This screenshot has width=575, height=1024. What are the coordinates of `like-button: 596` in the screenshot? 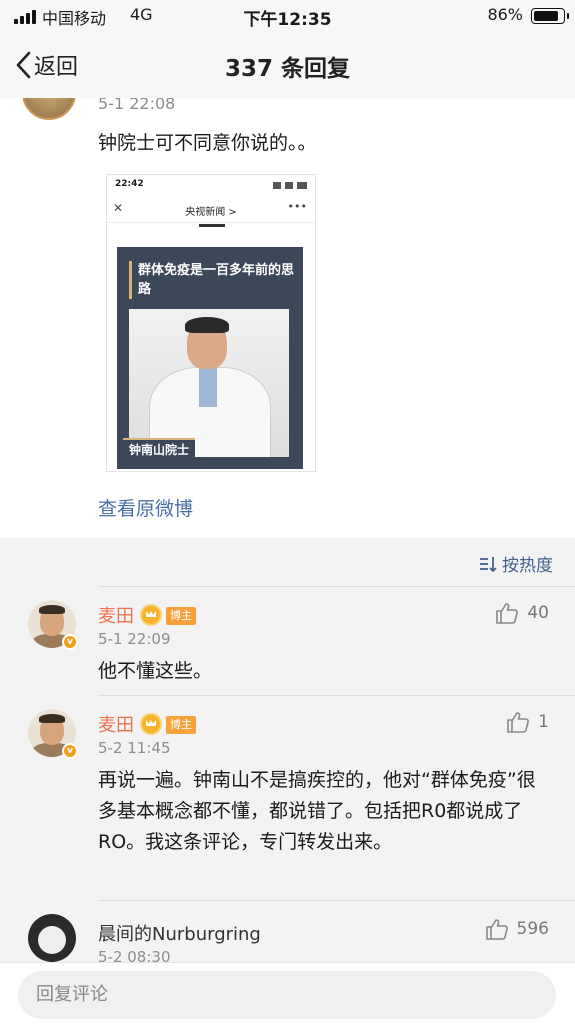 It's located at (517, 929).